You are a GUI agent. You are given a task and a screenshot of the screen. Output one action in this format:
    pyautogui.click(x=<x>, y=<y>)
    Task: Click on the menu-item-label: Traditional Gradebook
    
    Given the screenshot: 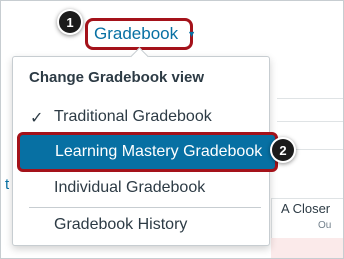 What is the action you would take?
    pyautogui.click(x=133, y=116)
    